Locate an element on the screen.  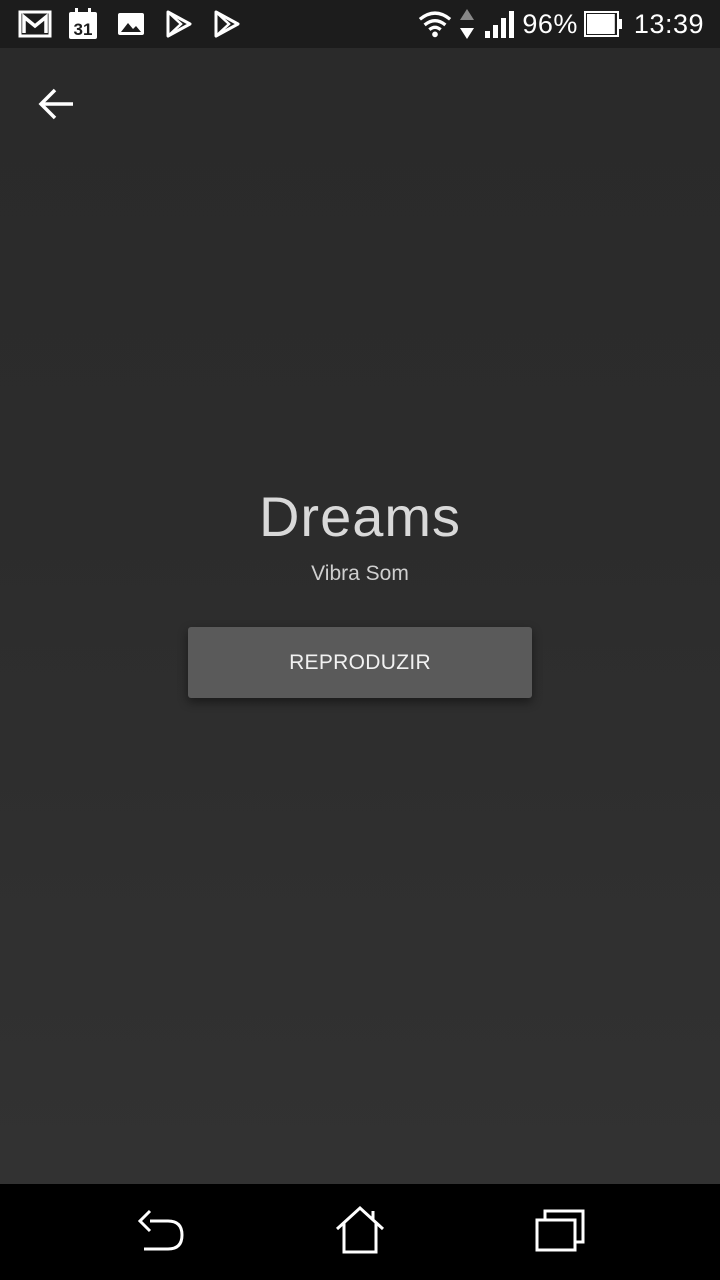
play-button: REPRODUZIR is located at coordinates (360, 662).